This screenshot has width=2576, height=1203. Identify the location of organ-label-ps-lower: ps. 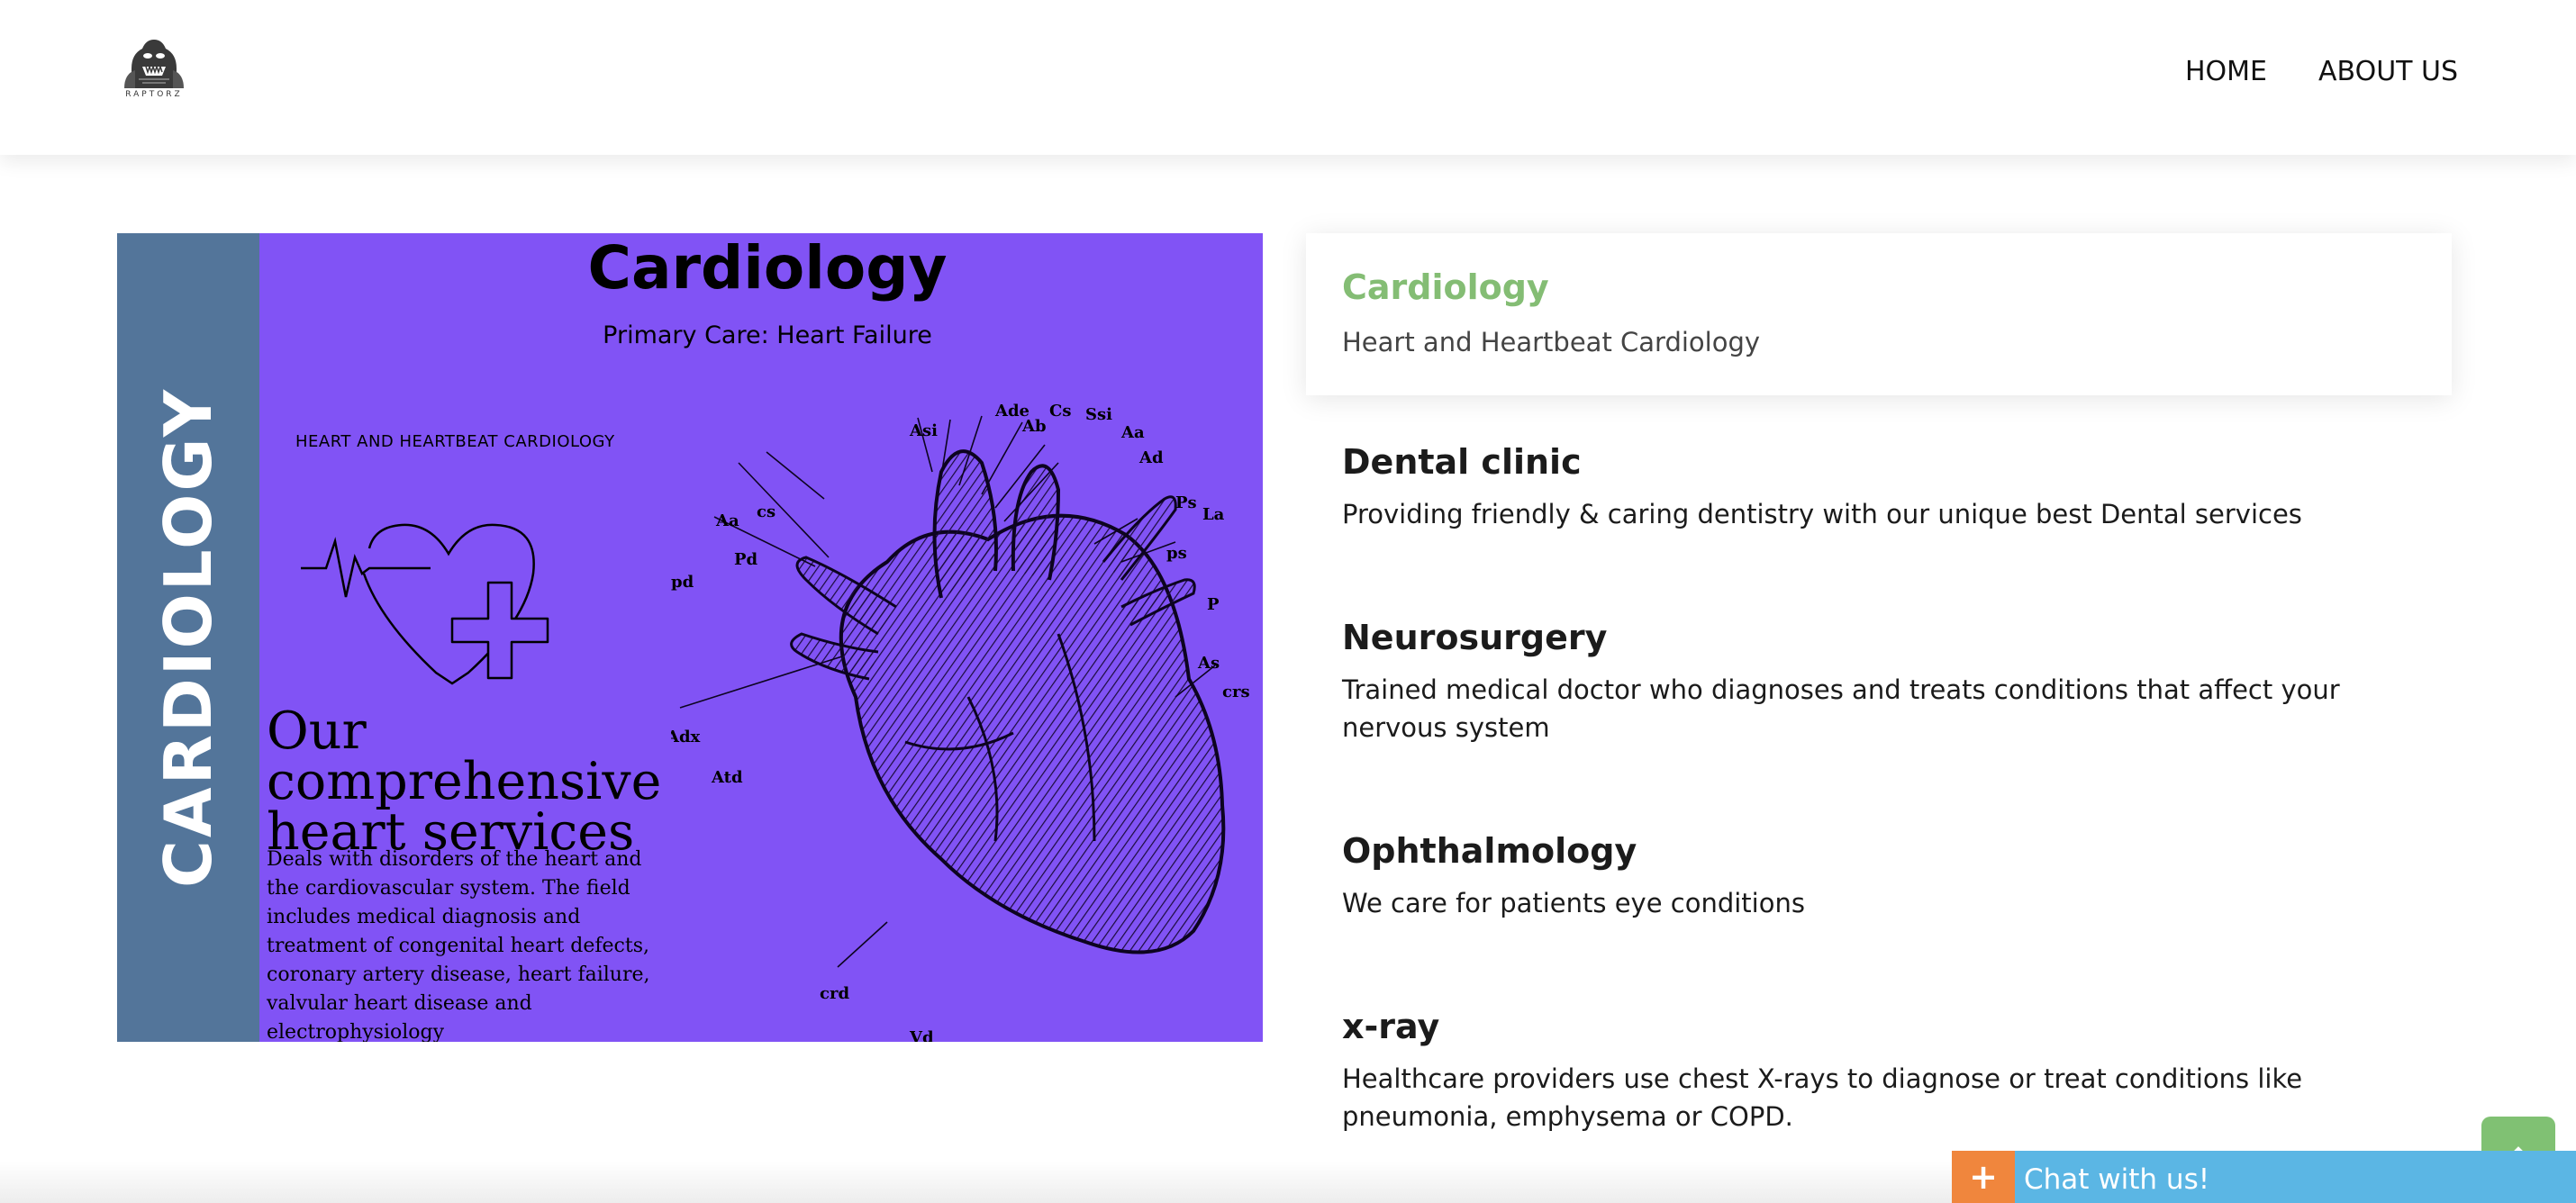
(1176, 553).